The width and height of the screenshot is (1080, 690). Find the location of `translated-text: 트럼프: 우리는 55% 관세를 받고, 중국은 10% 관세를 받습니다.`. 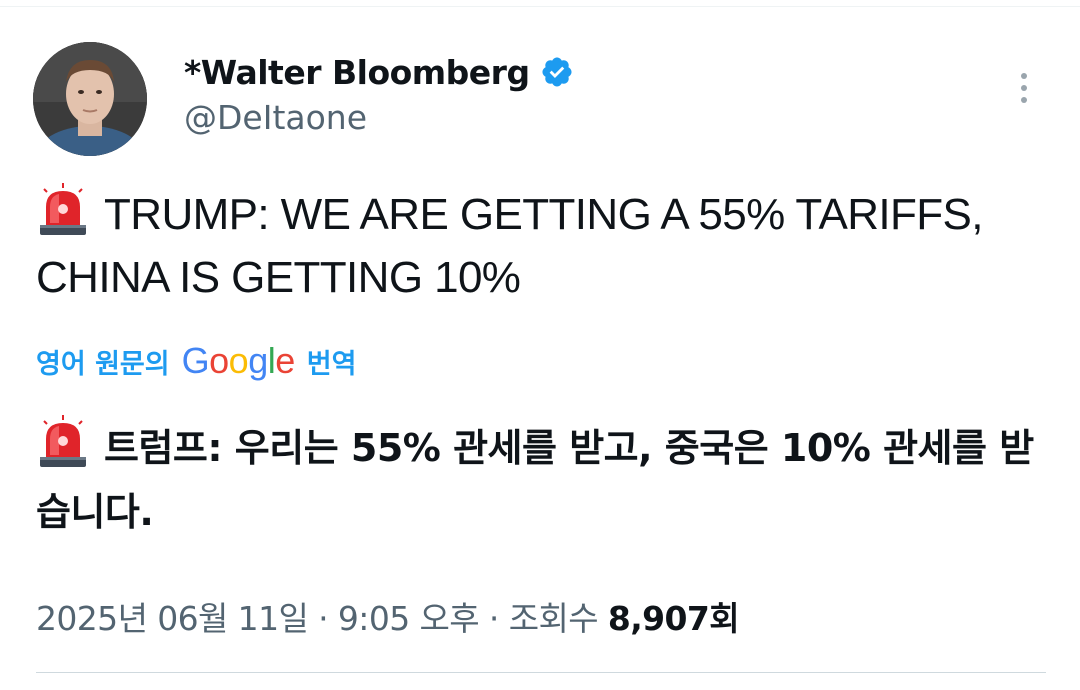

translated-text: 트럼프: 우리는 55% 관세를 받고, 중국은 10% 관세를 받습니다. is located at coordinates (535, 480).